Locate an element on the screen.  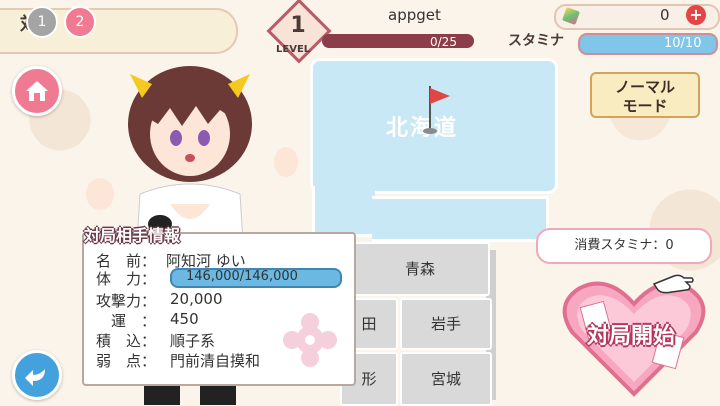
stamina-cost: 消費スタミナ：0 is located at coordinates (624, 246).